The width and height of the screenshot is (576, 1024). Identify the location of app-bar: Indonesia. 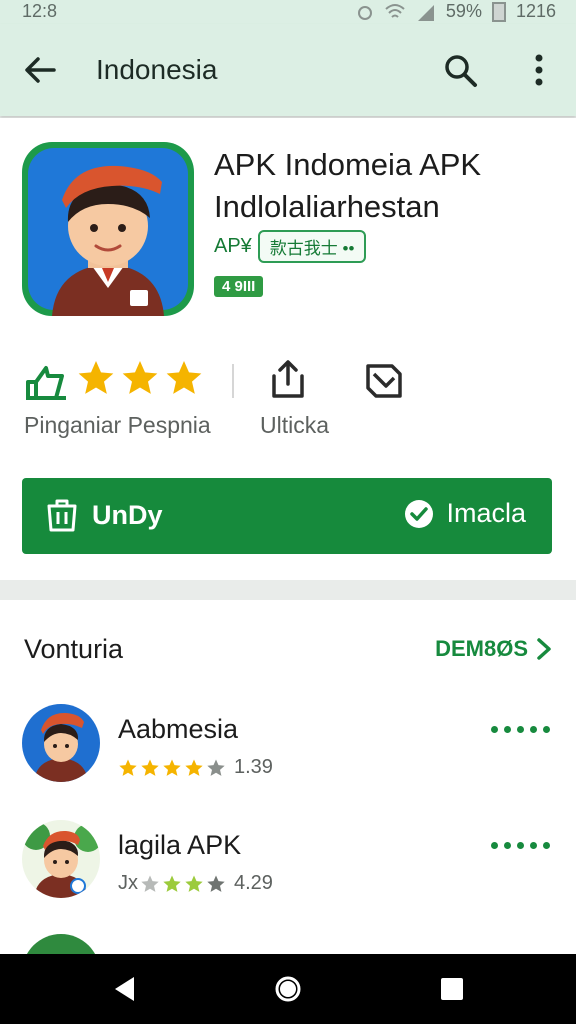
(288, 70).